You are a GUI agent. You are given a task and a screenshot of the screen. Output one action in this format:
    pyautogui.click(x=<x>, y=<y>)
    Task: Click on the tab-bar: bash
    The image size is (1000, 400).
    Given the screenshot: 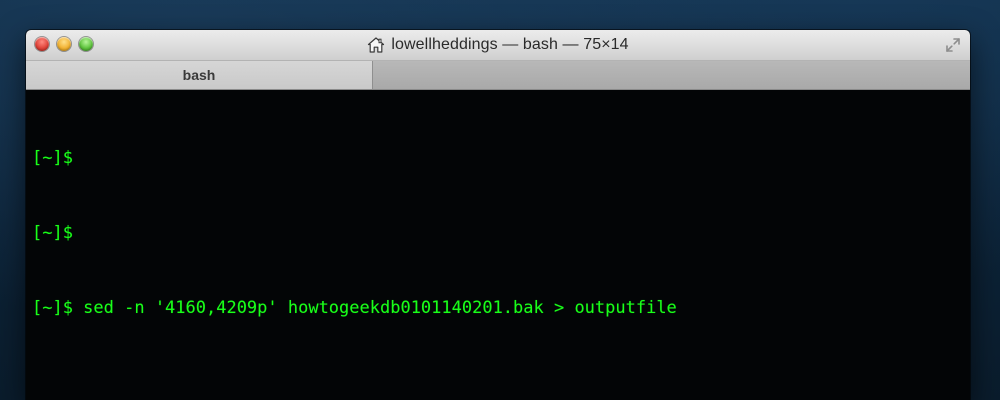 What is the action you would take?
    pyautogui.click(x=498, y=75)
    